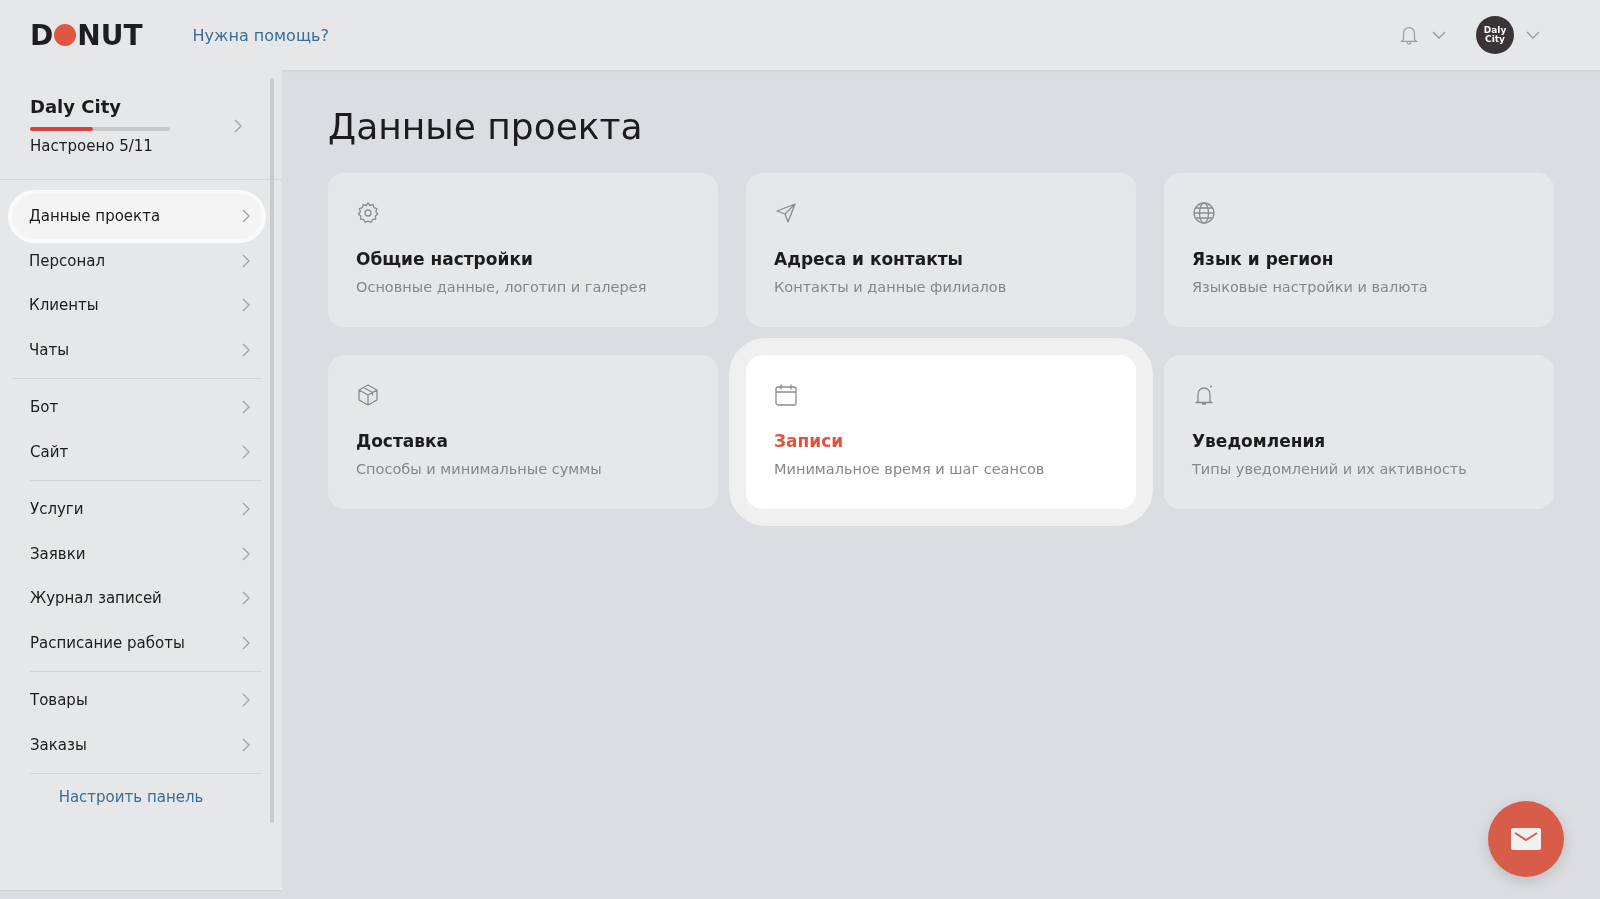 The width and height of the screenshot is (1600, 899). I want to click on progress-text: Настроено 5/11, so click(92, 146).